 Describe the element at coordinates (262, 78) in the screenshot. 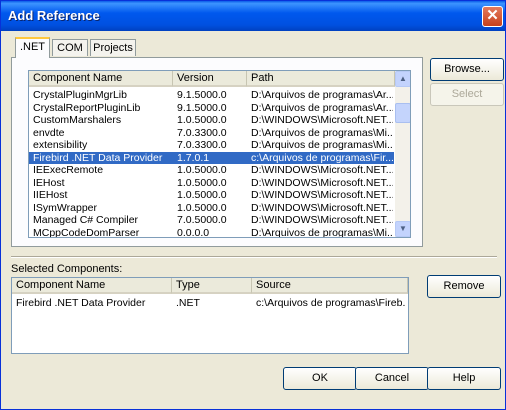

I see `column-header-label: Path` at that location.